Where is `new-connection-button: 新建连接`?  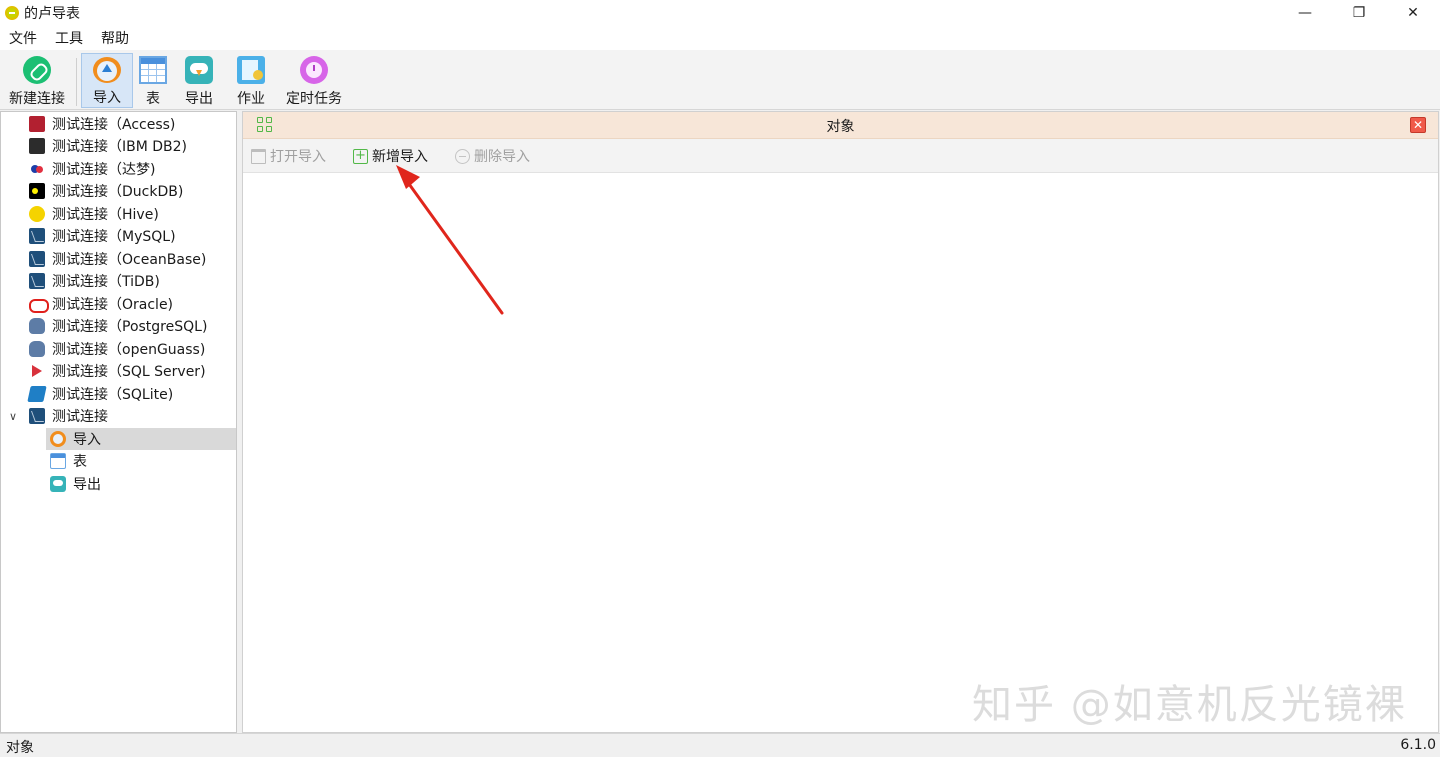
new-connection-button: 新建连接 is located at coordinates (37, 80).